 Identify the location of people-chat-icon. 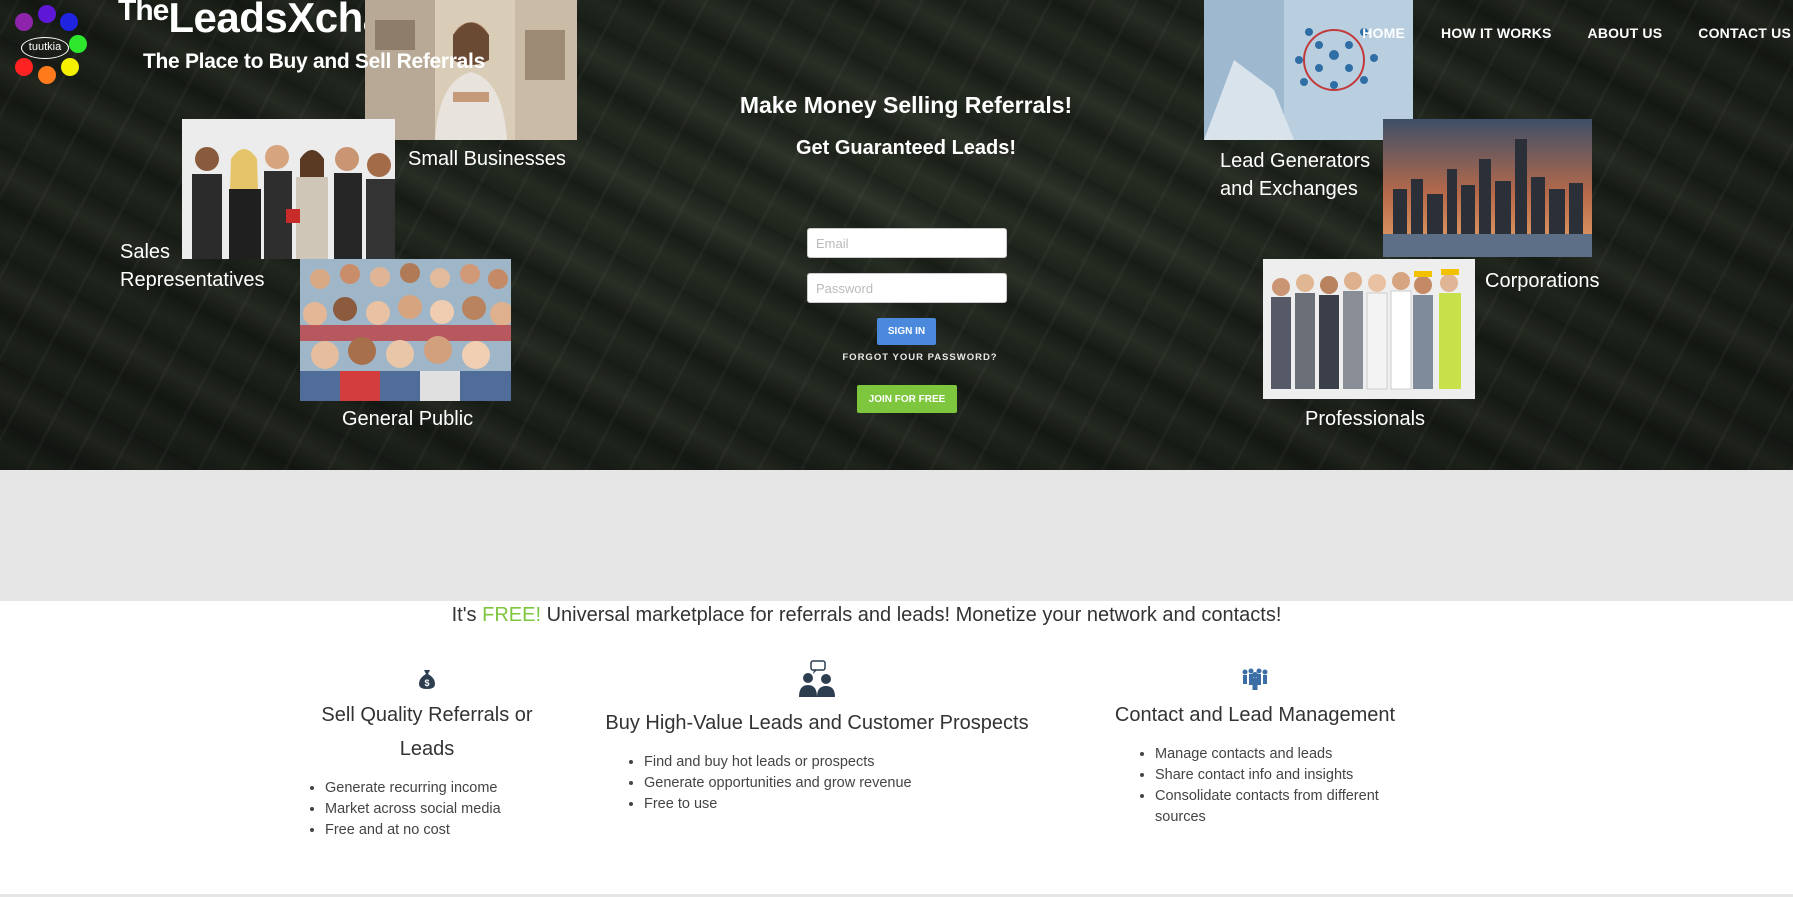
(817, 678).